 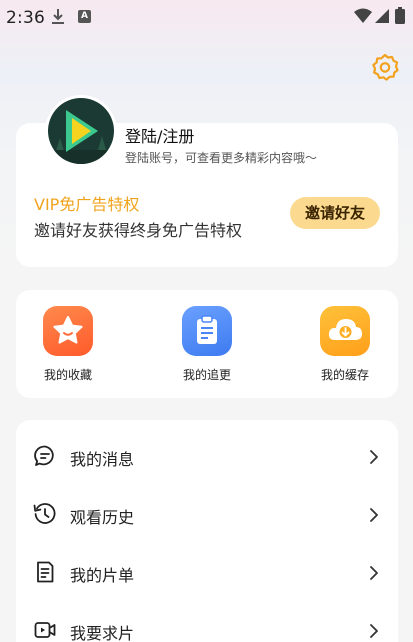 I want to click on my-favorites-label: 我的收藏, so click(x=67, y=375).